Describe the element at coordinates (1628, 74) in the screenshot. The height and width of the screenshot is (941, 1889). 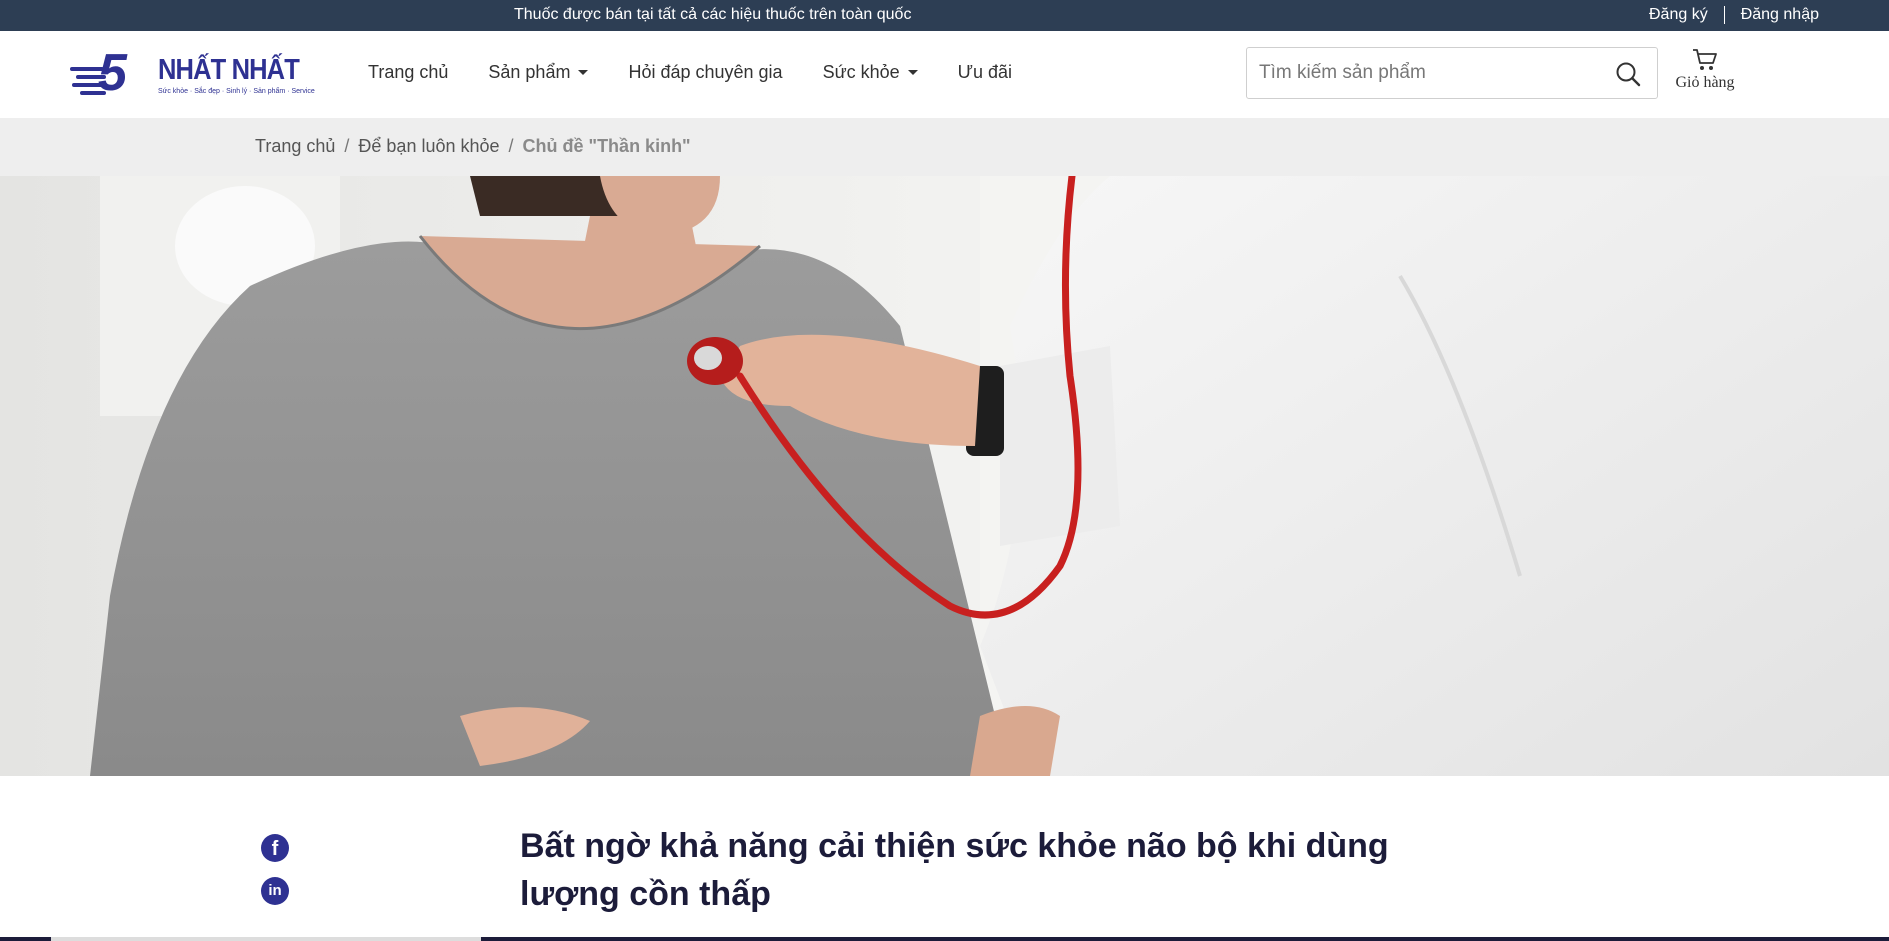
I see `search-icon` at that location.